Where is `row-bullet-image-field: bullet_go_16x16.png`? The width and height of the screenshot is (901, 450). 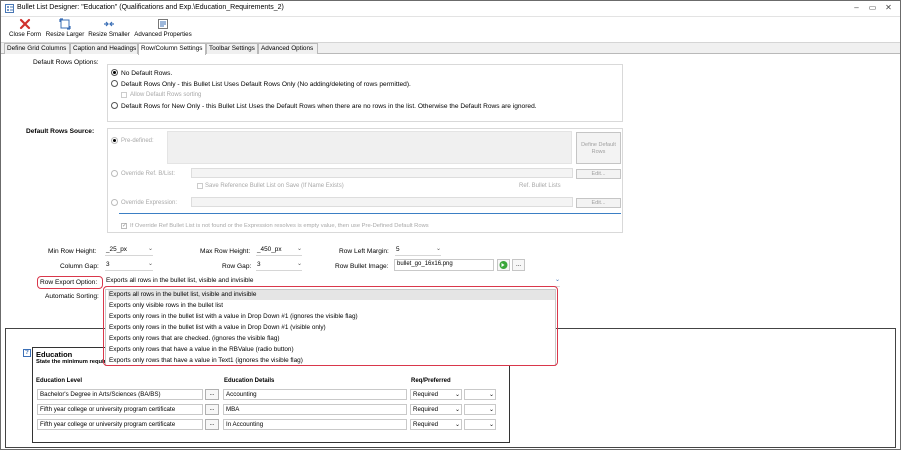
row-bullet-image-field: bullet_go_16x16.png is located at coordinates (444, 265).